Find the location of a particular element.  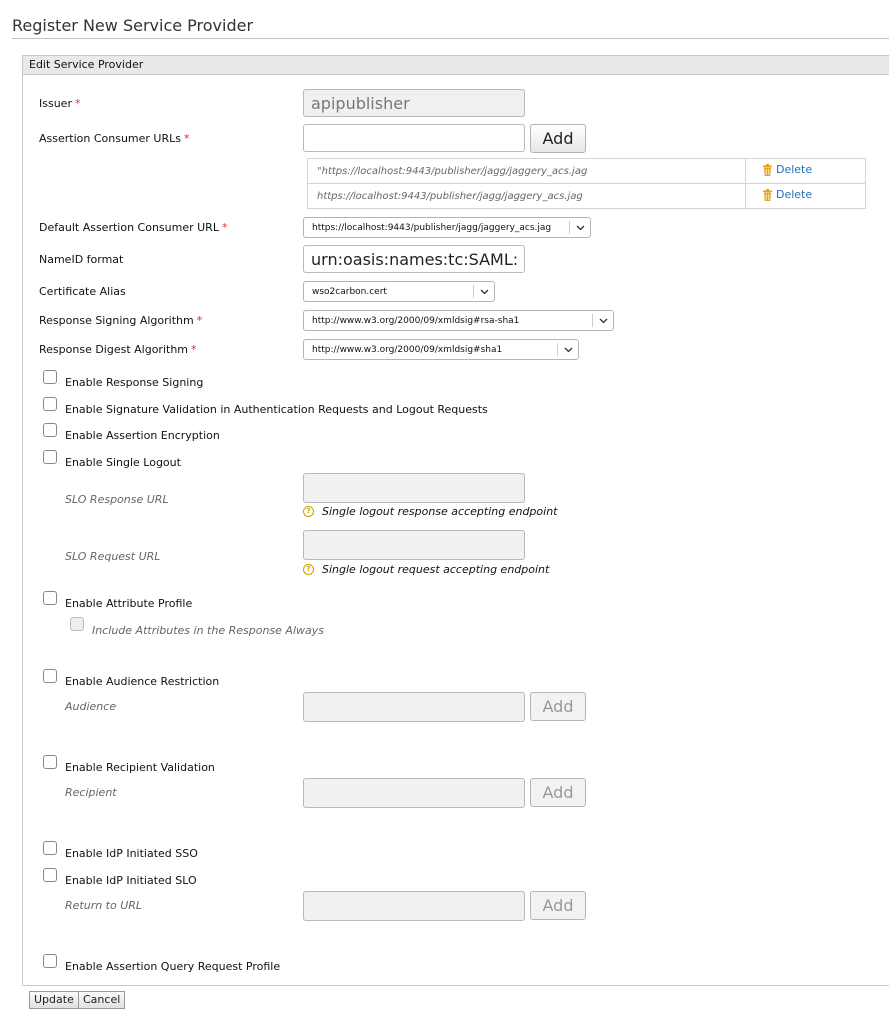

response-signing-algorithm-label: Response Signing Algorithm * is located at coordinates (121, 320).